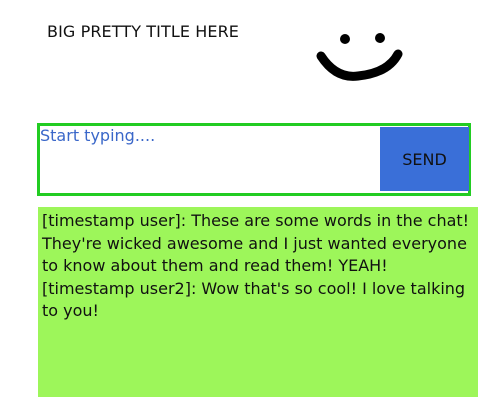 The width and height of the screenshot is (500, 400). I want to click on smiley-right-eye, so click(380, 38).